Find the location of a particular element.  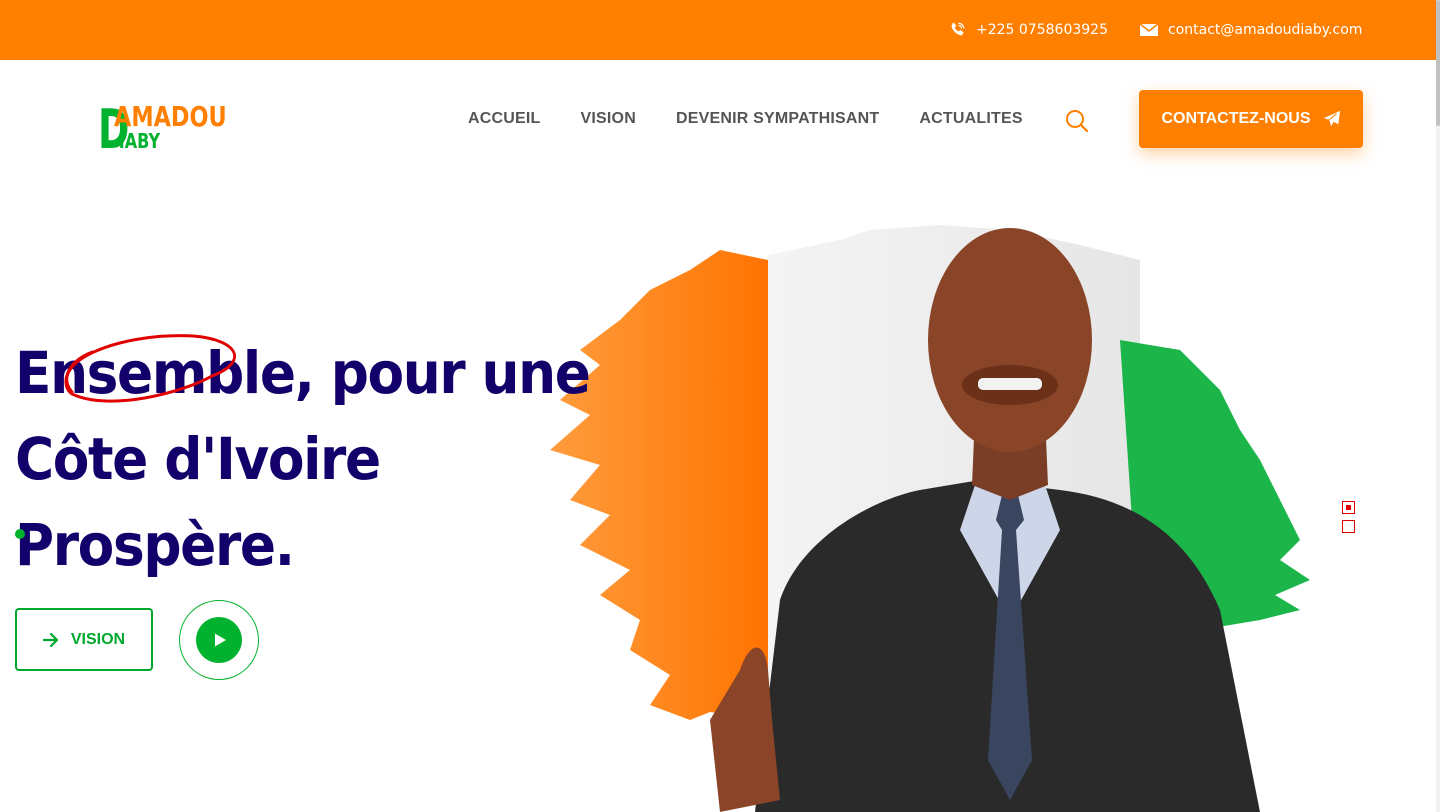

headline-circle-accent is located at coordinates (150, 368).